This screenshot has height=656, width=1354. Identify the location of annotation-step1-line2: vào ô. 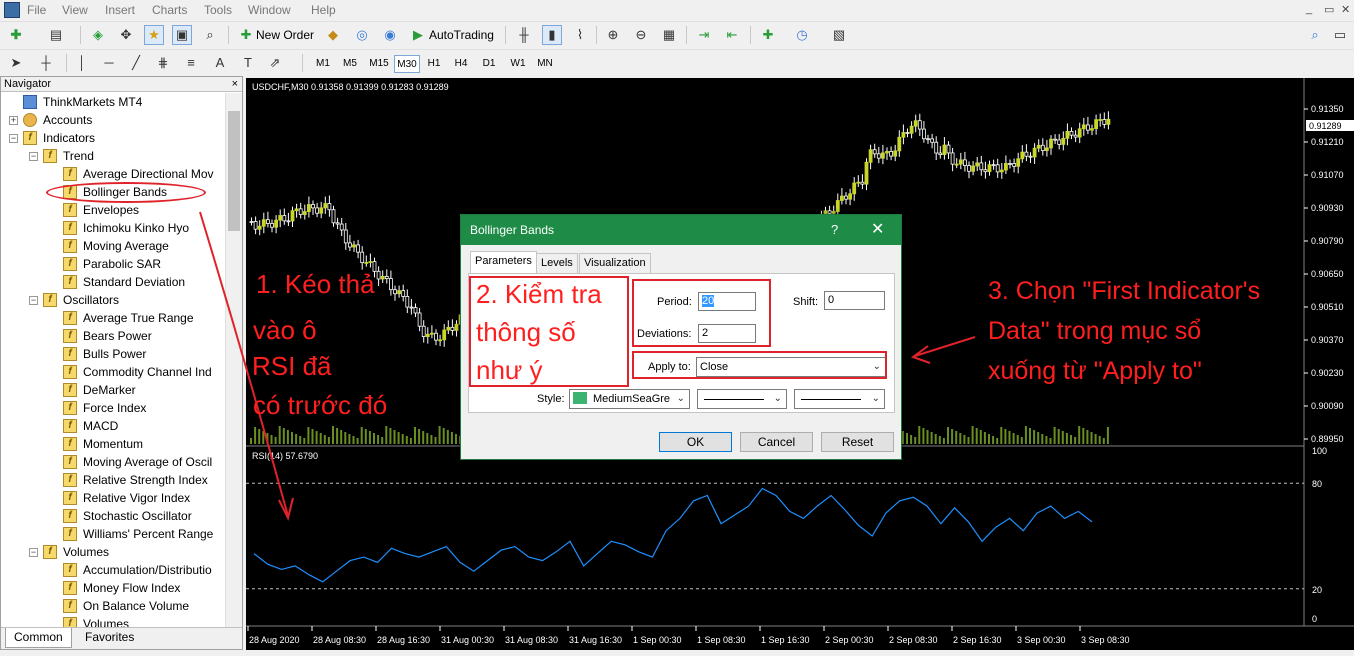
(285, 330).